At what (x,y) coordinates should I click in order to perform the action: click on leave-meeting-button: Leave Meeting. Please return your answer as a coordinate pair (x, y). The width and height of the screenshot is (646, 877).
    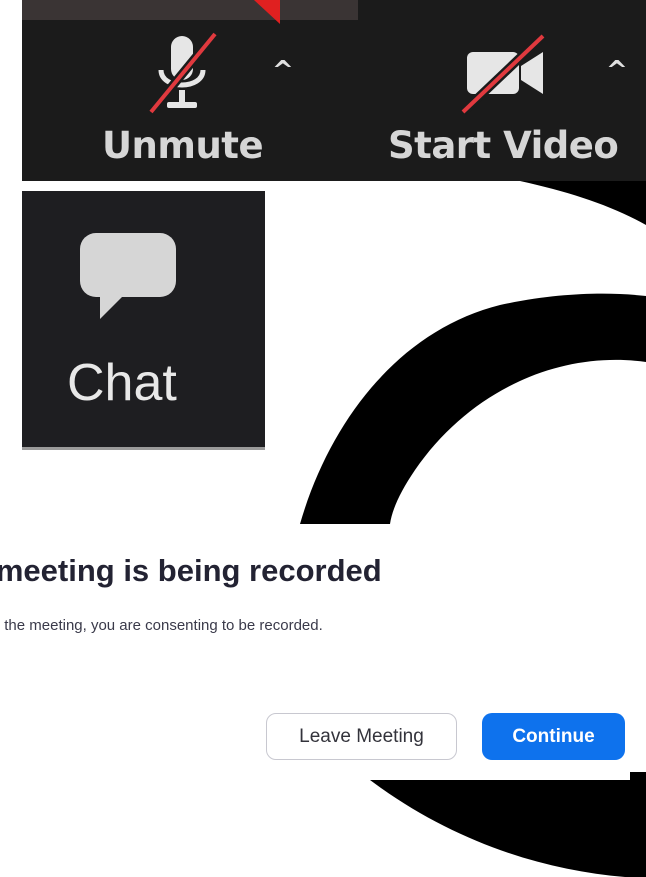
    Looking at the image, I should click on (361, 736).